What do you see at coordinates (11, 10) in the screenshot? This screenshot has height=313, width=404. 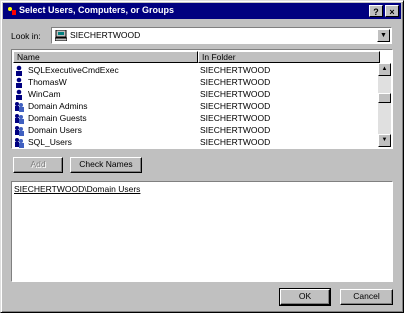 I see `app-icon` at bounding box center [11, 10].